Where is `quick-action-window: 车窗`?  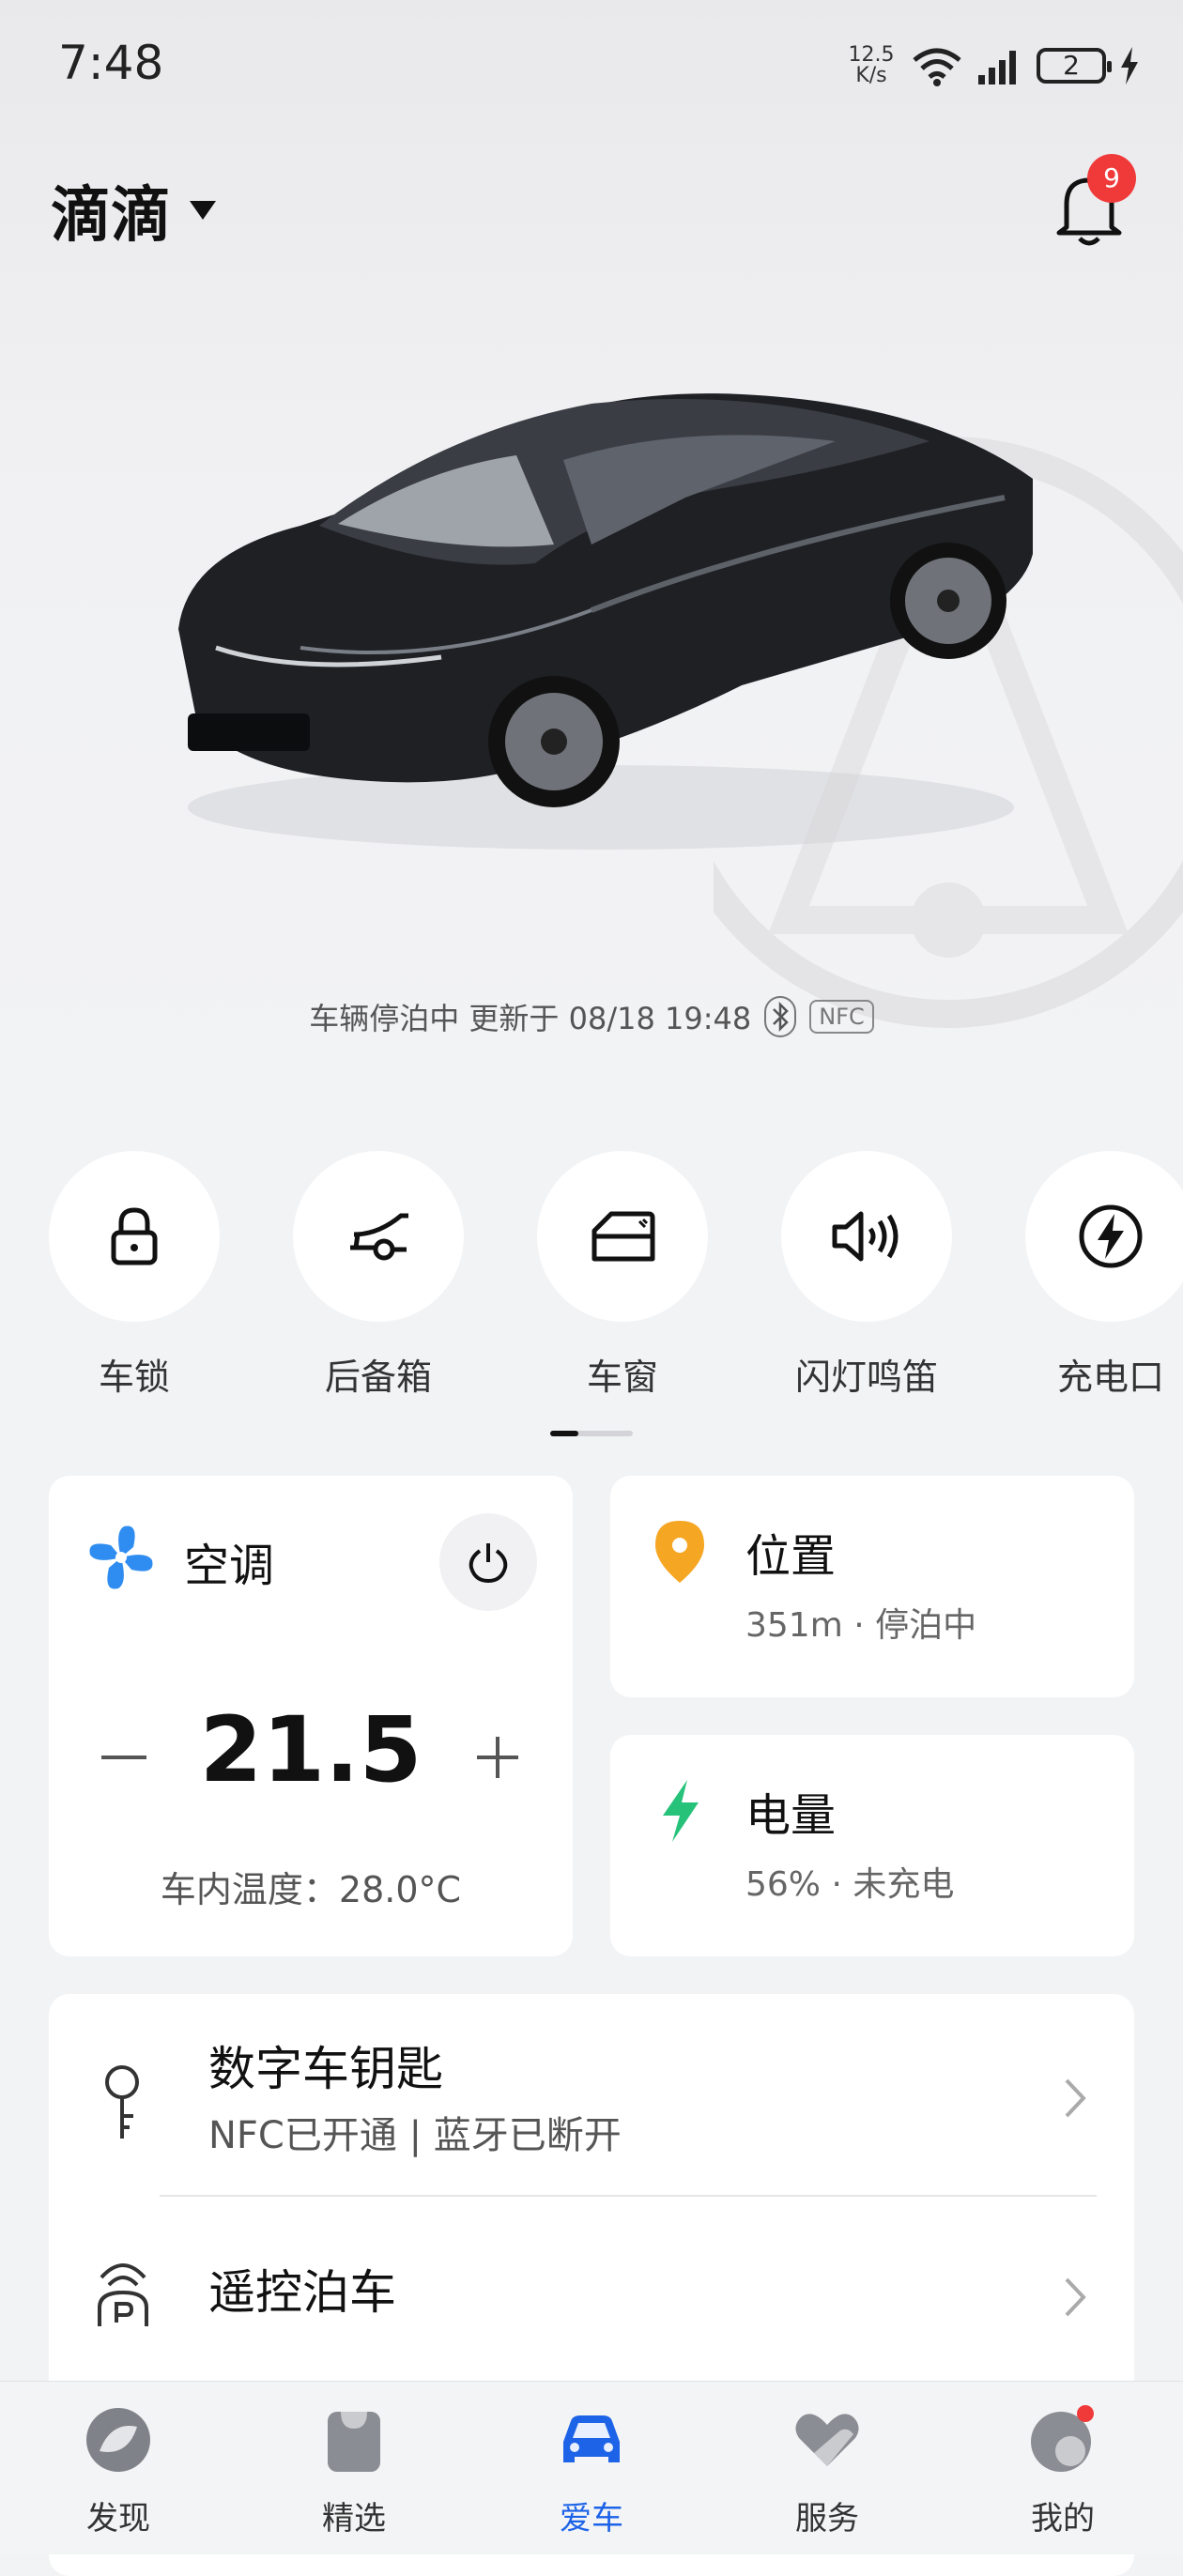 quick-action-window: 车窗 is located at coordinates (623, 1276).